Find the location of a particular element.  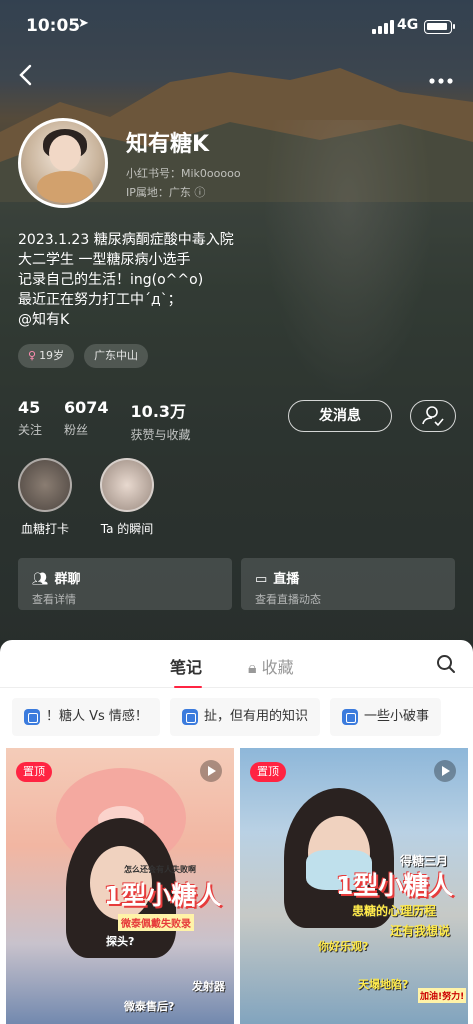

chevron-left-icon is located at coordinates (25, 75).